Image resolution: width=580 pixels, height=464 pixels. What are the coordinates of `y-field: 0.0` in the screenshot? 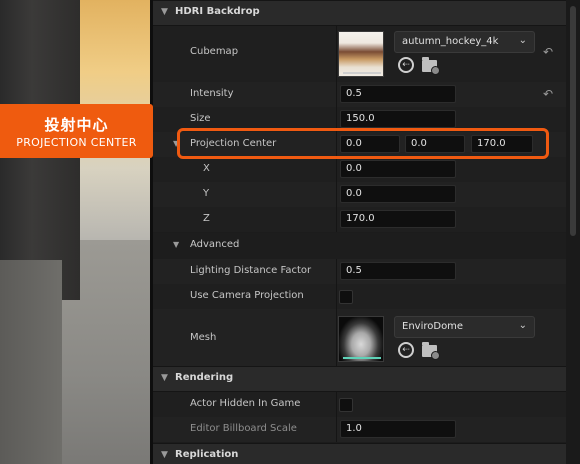 It's located at (398, 194).